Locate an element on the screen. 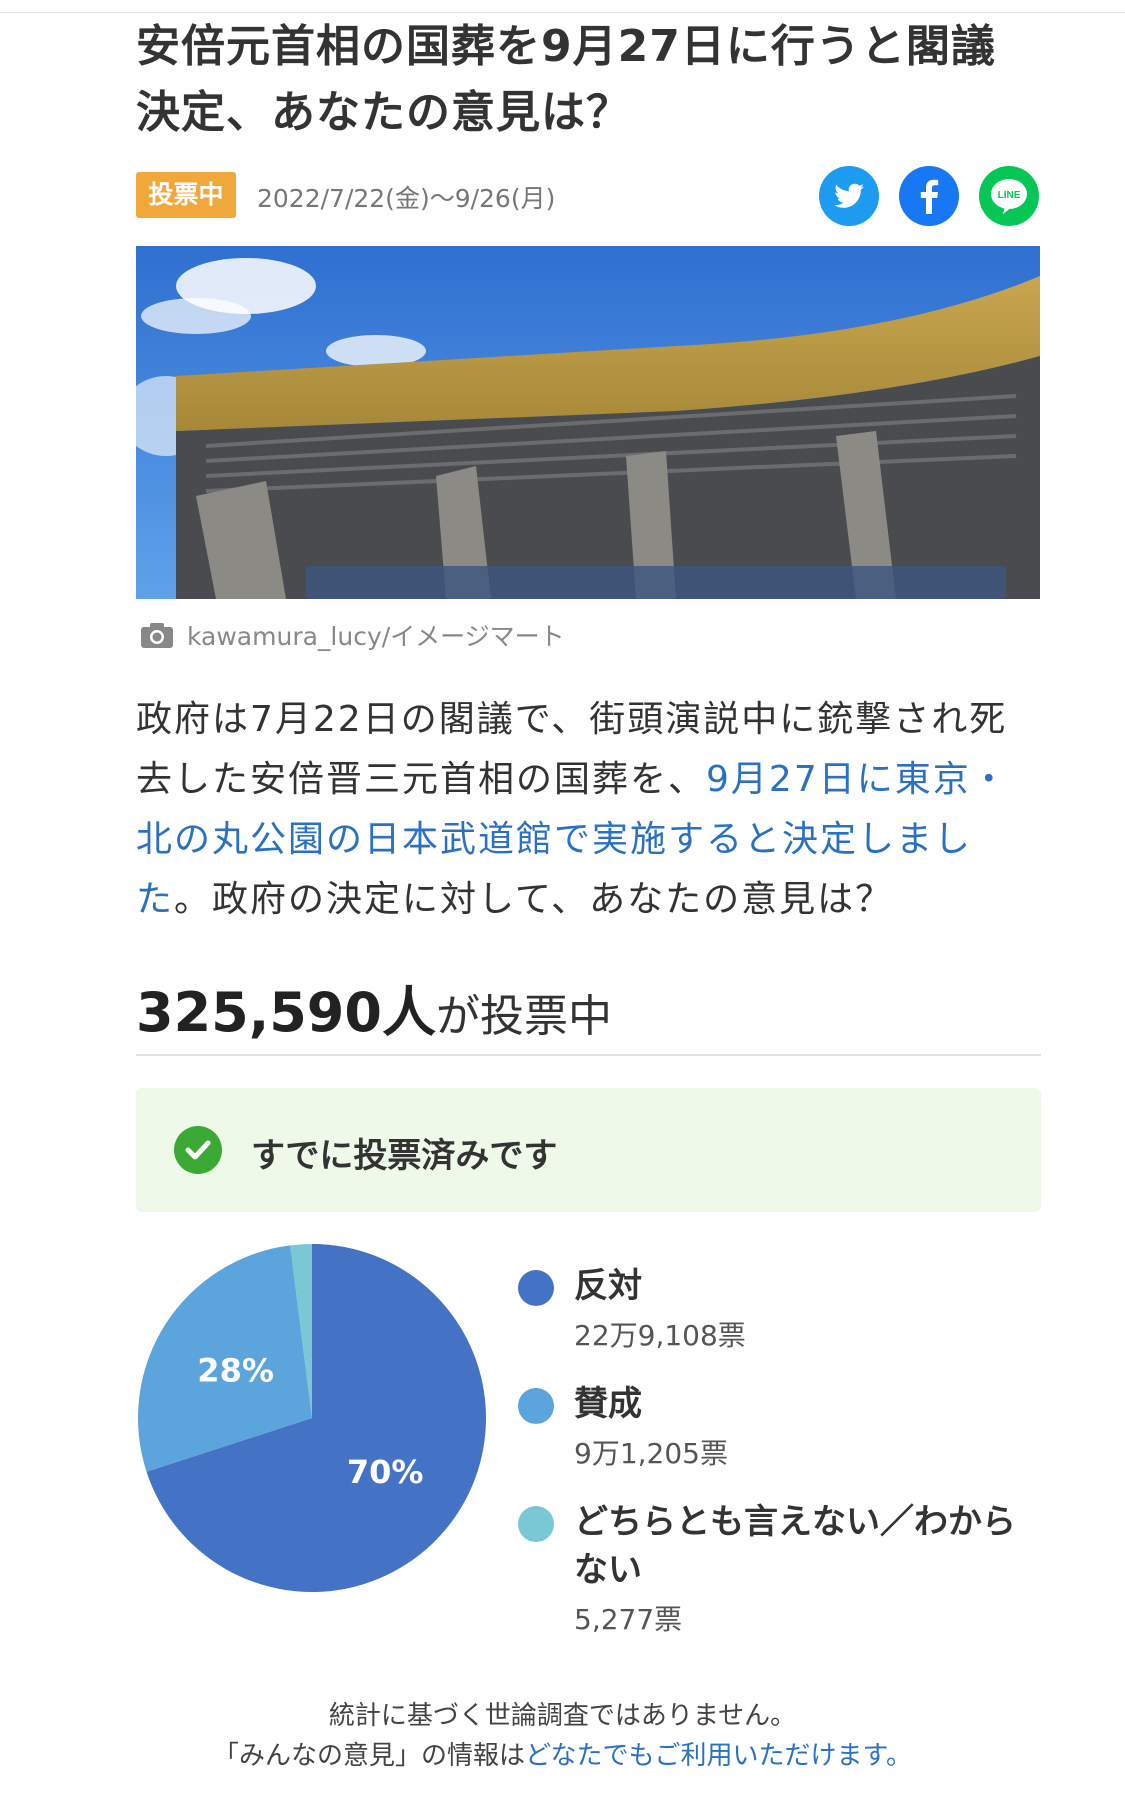 Image resolution: width=1125 pixels, height=1795 pixels. camera-icon is located at coordinates (157, 635).